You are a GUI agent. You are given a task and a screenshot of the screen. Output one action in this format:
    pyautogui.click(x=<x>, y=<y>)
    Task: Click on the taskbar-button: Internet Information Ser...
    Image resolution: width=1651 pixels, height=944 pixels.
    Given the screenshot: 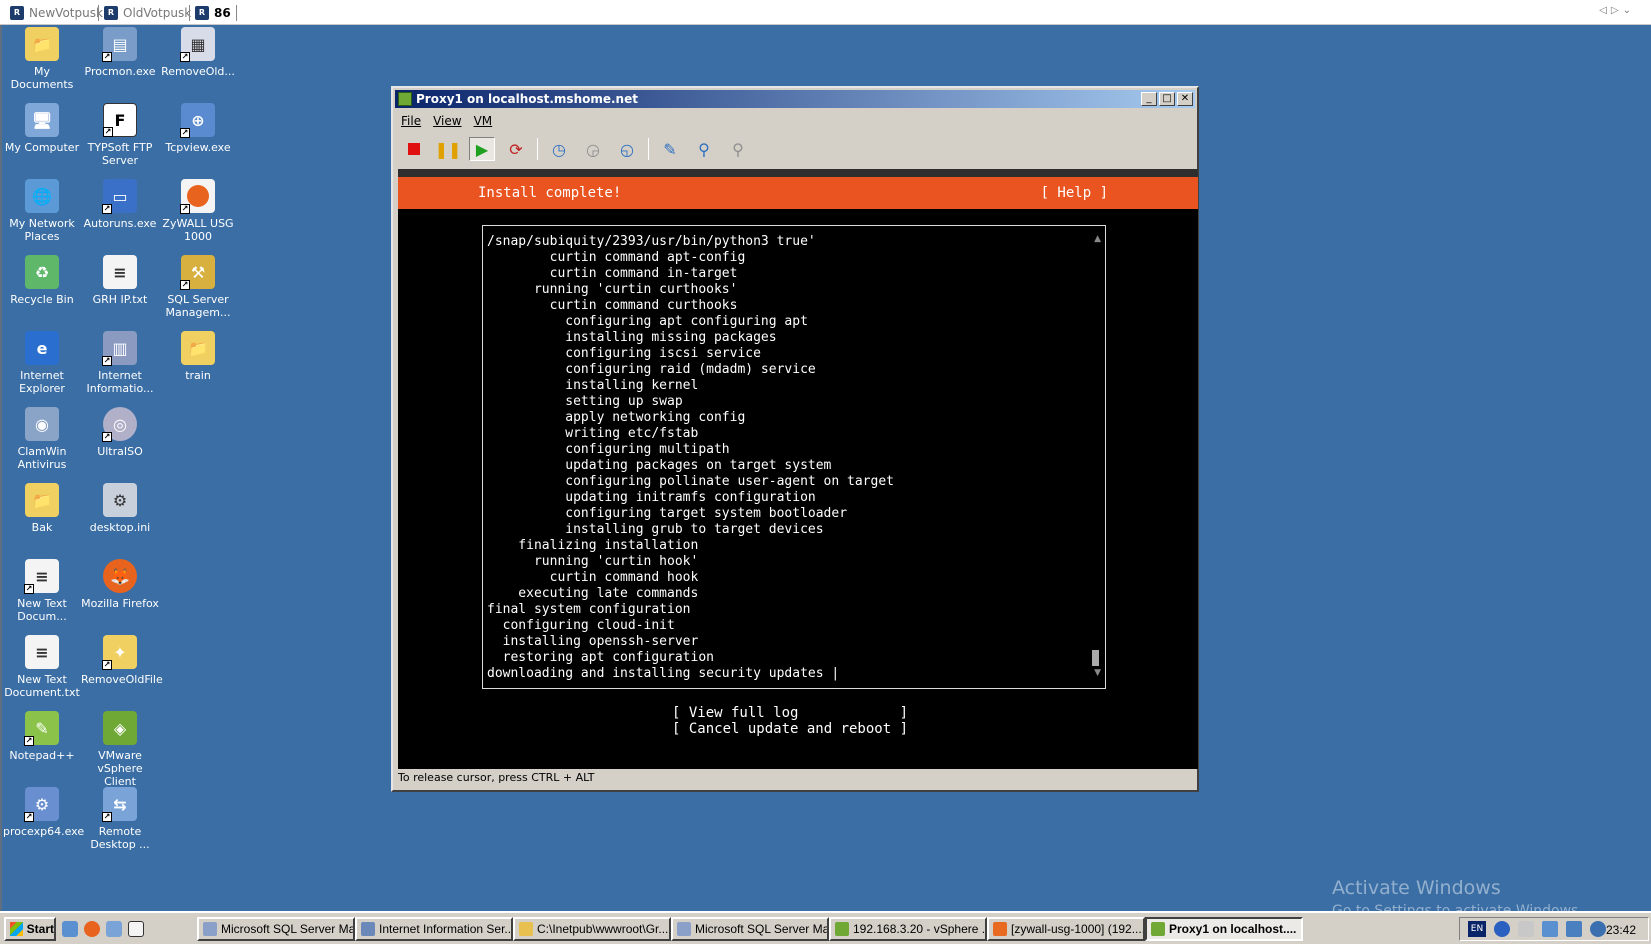 What is the action you would take?
    pyautogui.click(x=434, y=929)
    